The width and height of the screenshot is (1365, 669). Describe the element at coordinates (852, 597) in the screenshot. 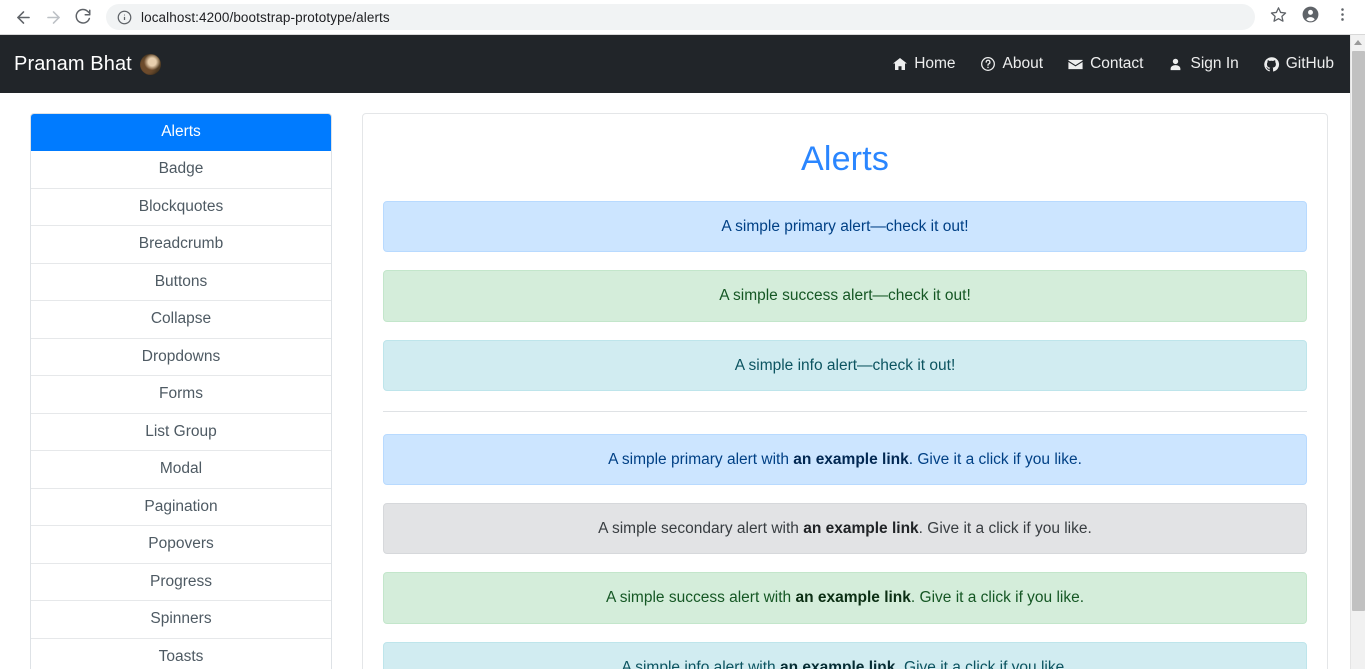

I see `alert-link-success-link: an example link` at that location.